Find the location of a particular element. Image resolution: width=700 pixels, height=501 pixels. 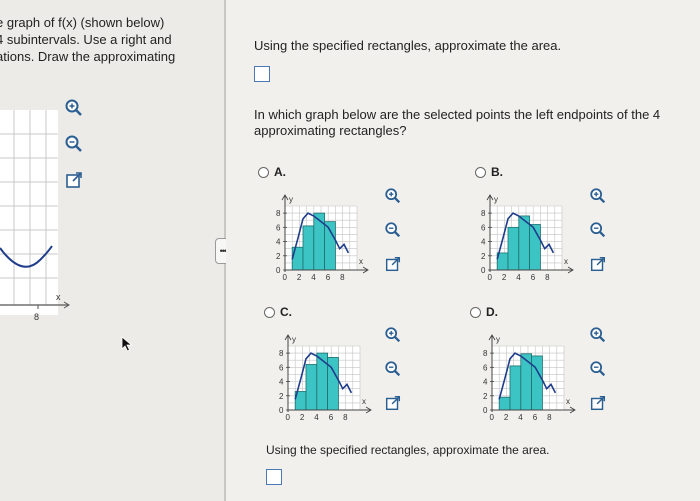

option-d-label: D. is located at coordinates (492, 312).